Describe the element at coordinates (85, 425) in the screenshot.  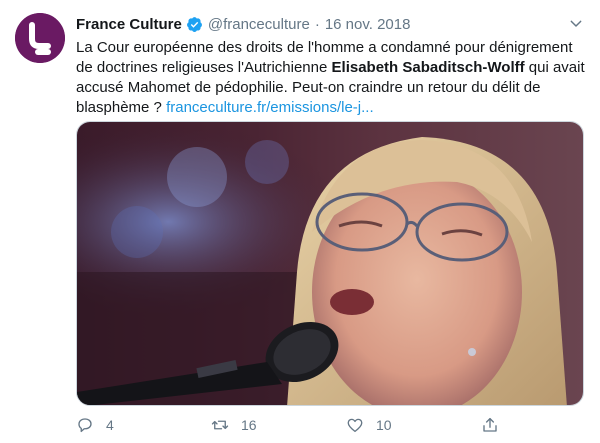
I see `reply-icon` at that location.